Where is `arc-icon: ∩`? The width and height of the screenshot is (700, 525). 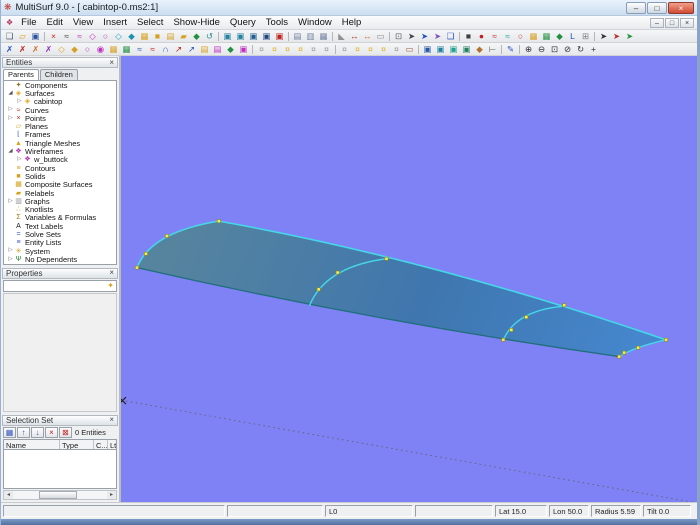
arc-icon: ∩ is located at coordinates (166, 49).